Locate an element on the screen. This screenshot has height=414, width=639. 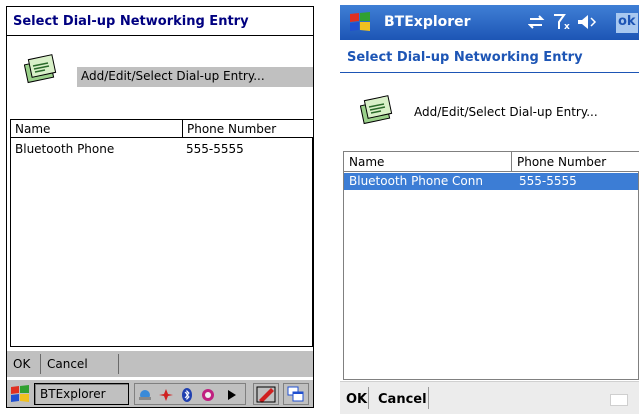
sync-icon is located at coordinates (208, 394).